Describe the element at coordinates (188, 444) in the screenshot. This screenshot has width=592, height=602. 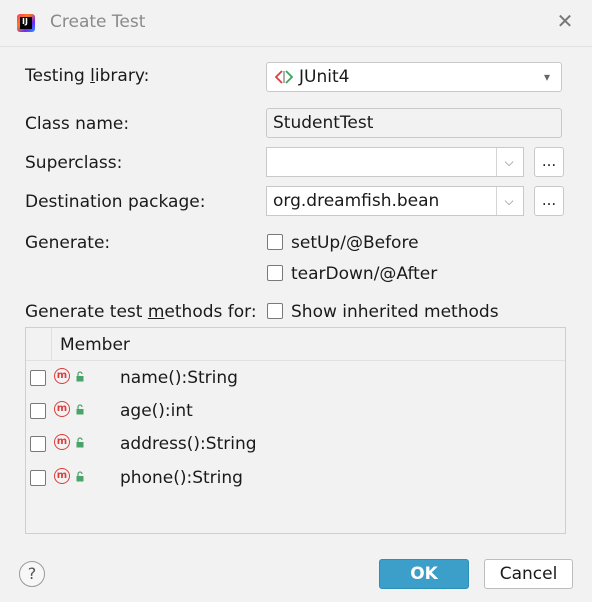
I see `member-name: address():String` at that location.